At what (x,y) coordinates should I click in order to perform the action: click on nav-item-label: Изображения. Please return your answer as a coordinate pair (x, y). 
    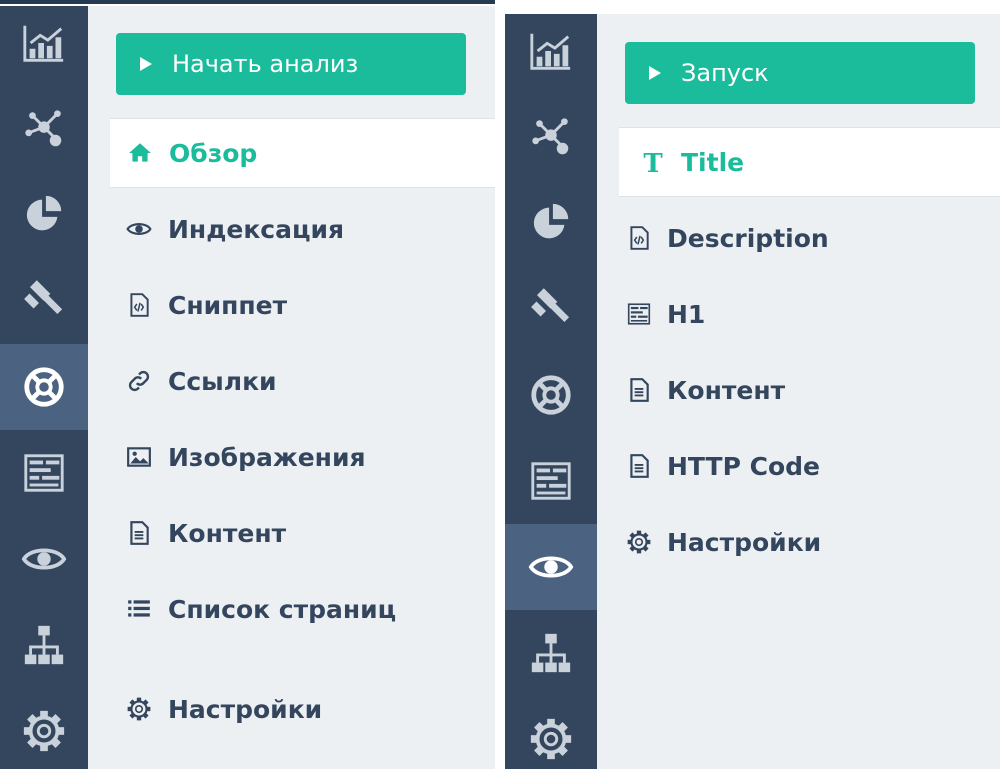
    Looking at the image, I should click on (267, 457).